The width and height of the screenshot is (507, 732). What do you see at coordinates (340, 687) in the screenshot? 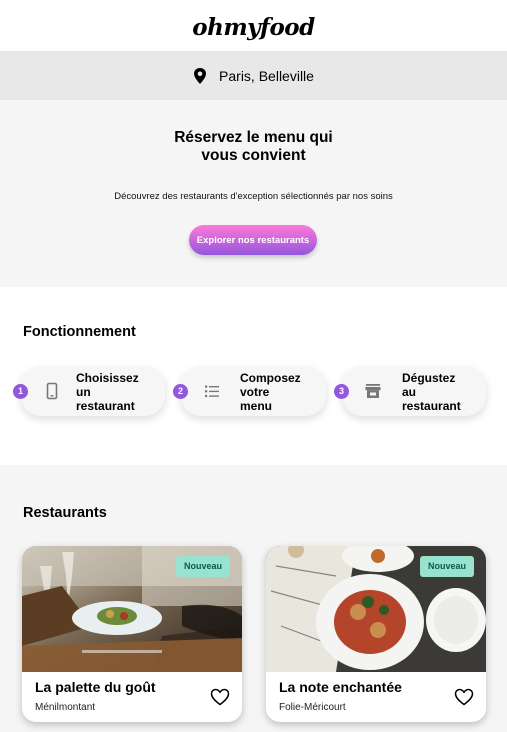
I see `restaurant-name: La note enchantée` at bounding box center [340, 687].